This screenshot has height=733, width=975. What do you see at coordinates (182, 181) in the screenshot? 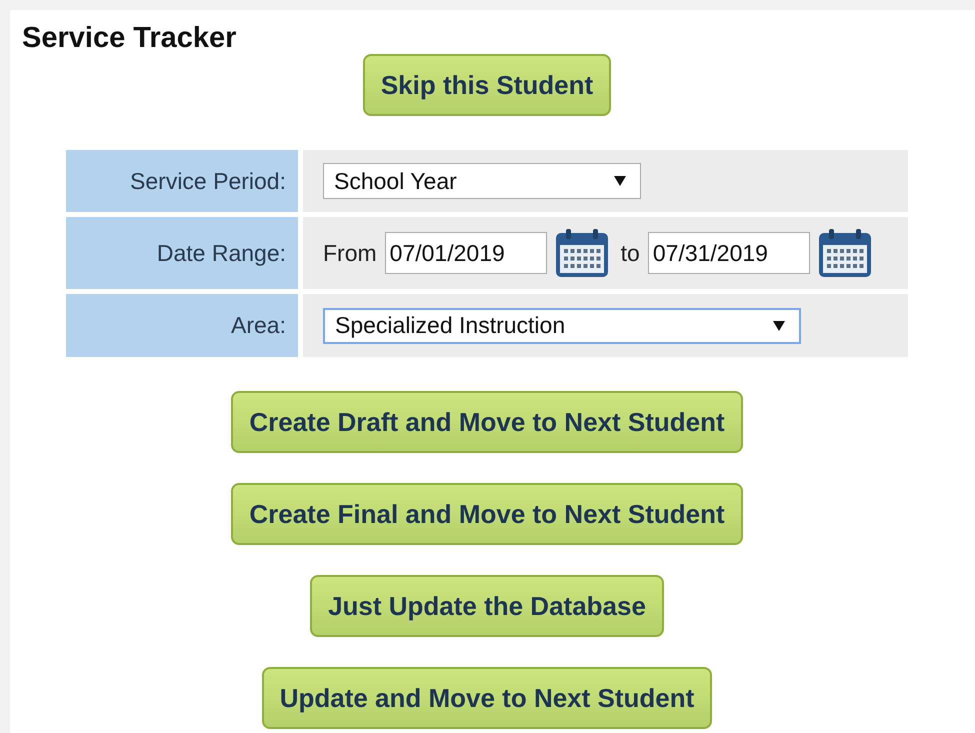
I see `field-label: Service Period:` at bounding box center [182, 181].